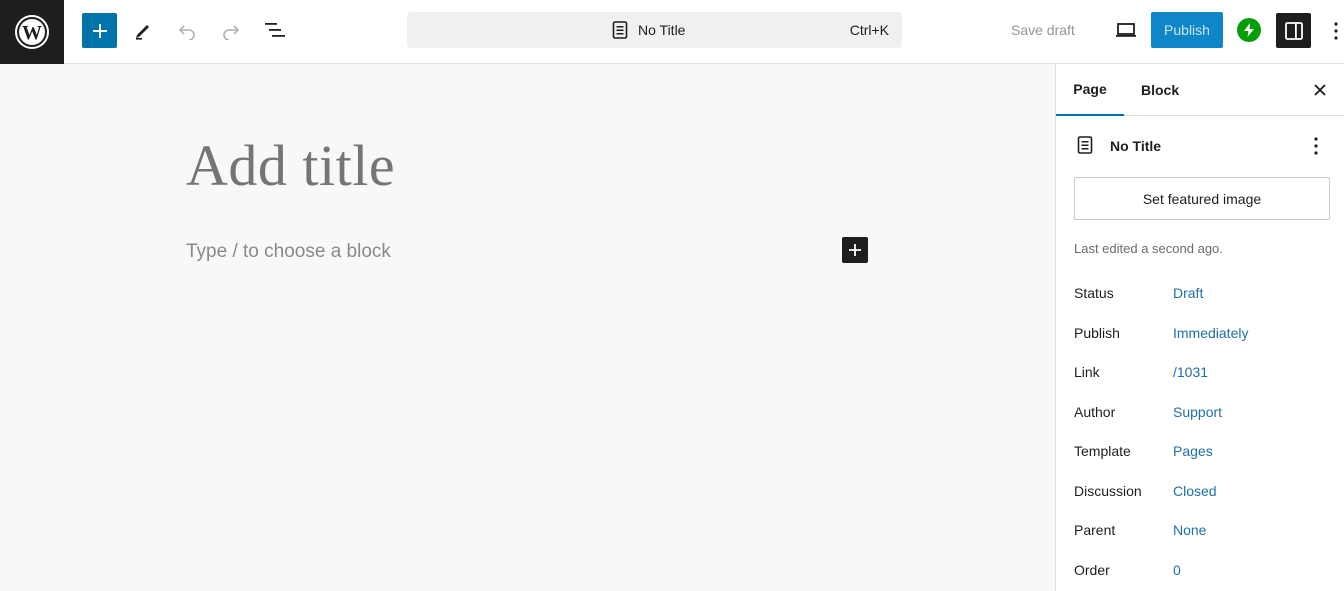 The image size is (1344, 591). I want to click on preview-button, so click(1126, 30).